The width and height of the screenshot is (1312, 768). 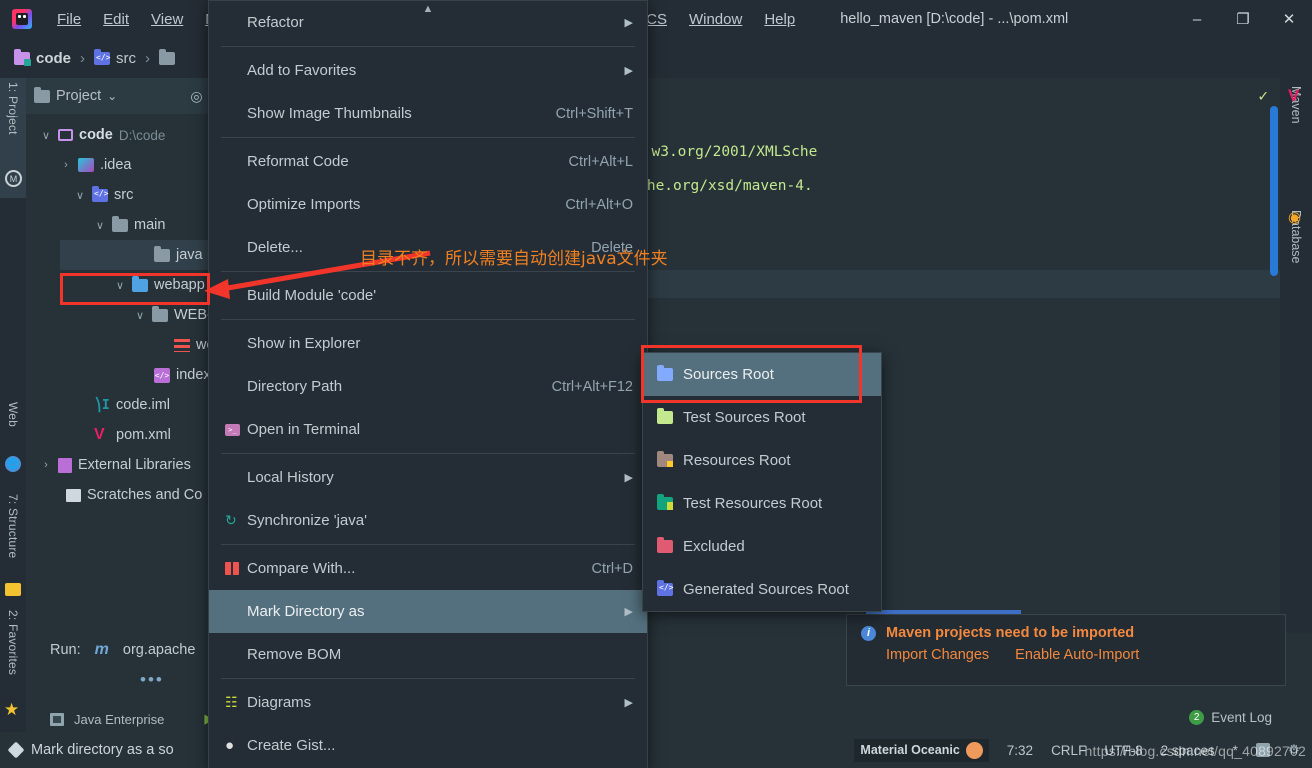 What do you see at coordinates (428, 520) in the screenshot?
I see `menu-item-synchronize: ↻ Synchronize 'java'` at bounding box center [428, 520].